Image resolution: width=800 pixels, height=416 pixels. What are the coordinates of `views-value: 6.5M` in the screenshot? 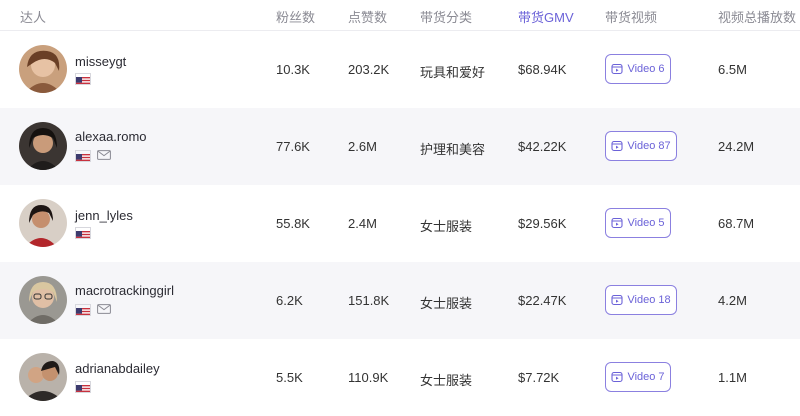 It's located at (732, 69).